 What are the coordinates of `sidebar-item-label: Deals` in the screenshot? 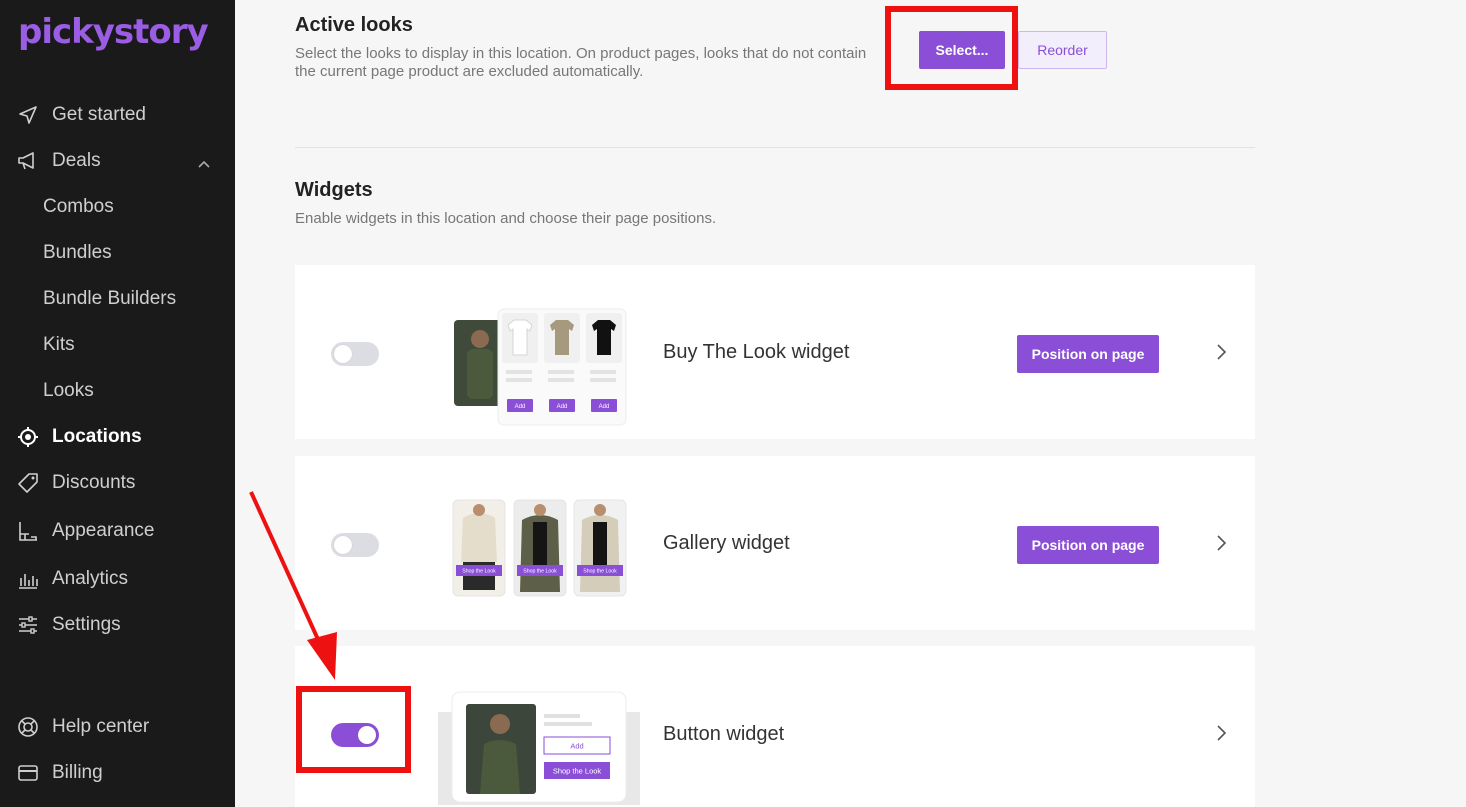 It's located at (76, 160).